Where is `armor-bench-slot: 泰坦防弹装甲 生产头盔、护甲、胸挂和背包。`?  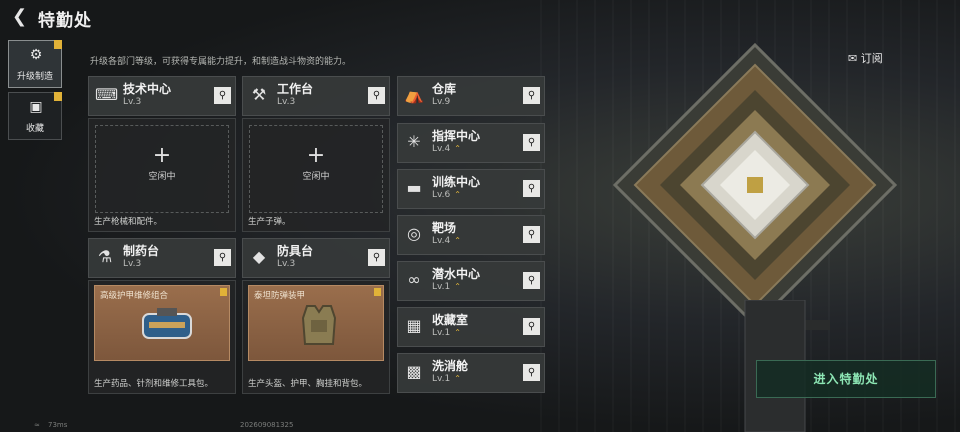
armor-bench-slot: 泰坦防弹装甲 生产头盔、护甲、胸挂和背包。 is located at coordinates (316, 337).